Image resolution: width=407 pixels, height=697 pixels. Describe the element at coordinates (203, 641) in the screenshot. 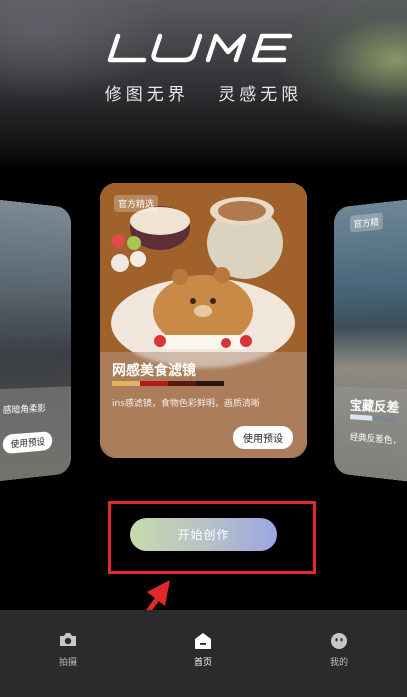

I see `home-icon` at that location.